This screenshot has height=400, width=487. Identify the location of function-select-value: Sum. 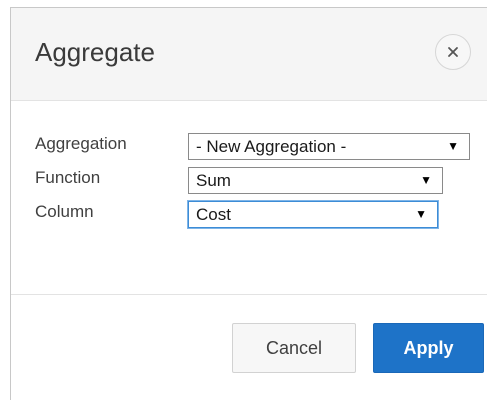
(213, 180).